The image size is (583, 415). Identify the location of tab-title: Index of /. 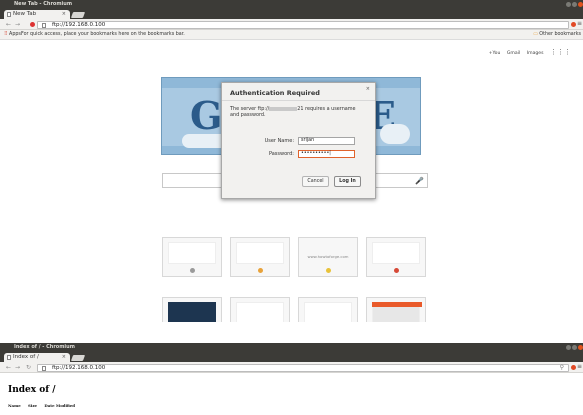
(26, 357).